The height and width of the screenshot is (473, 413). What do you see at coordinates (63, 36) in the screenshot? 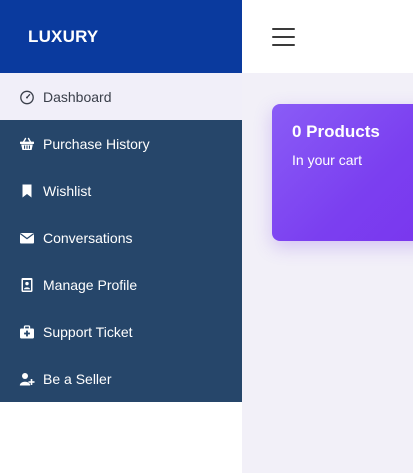
I see `brand-name: LUXURY` at bounding box center [63, 36].